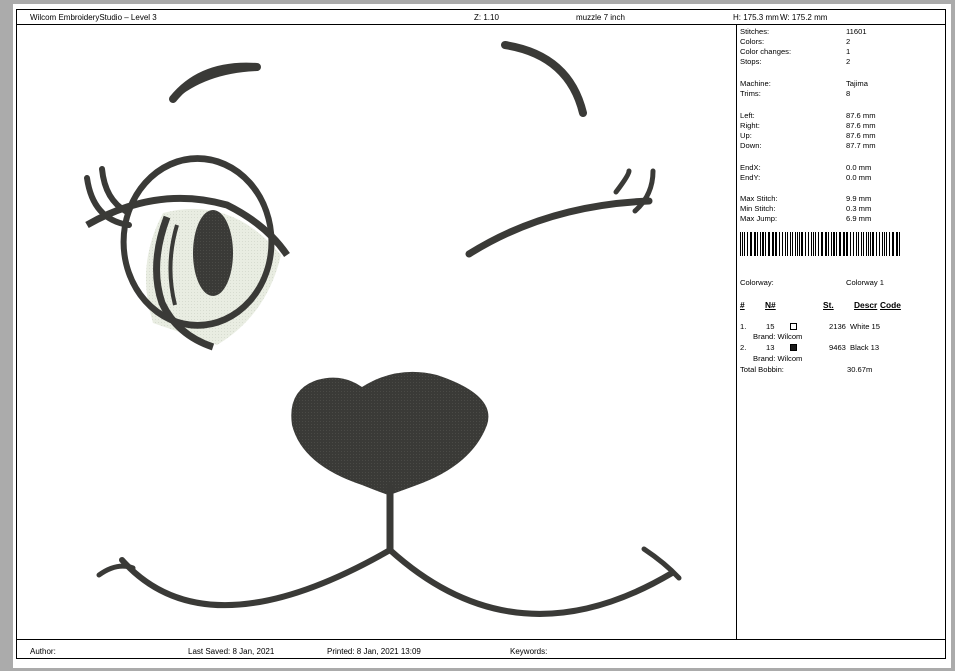 This screenshot has height=671, width=955. I want to click on stat-label: Down:, so click(751, 145).